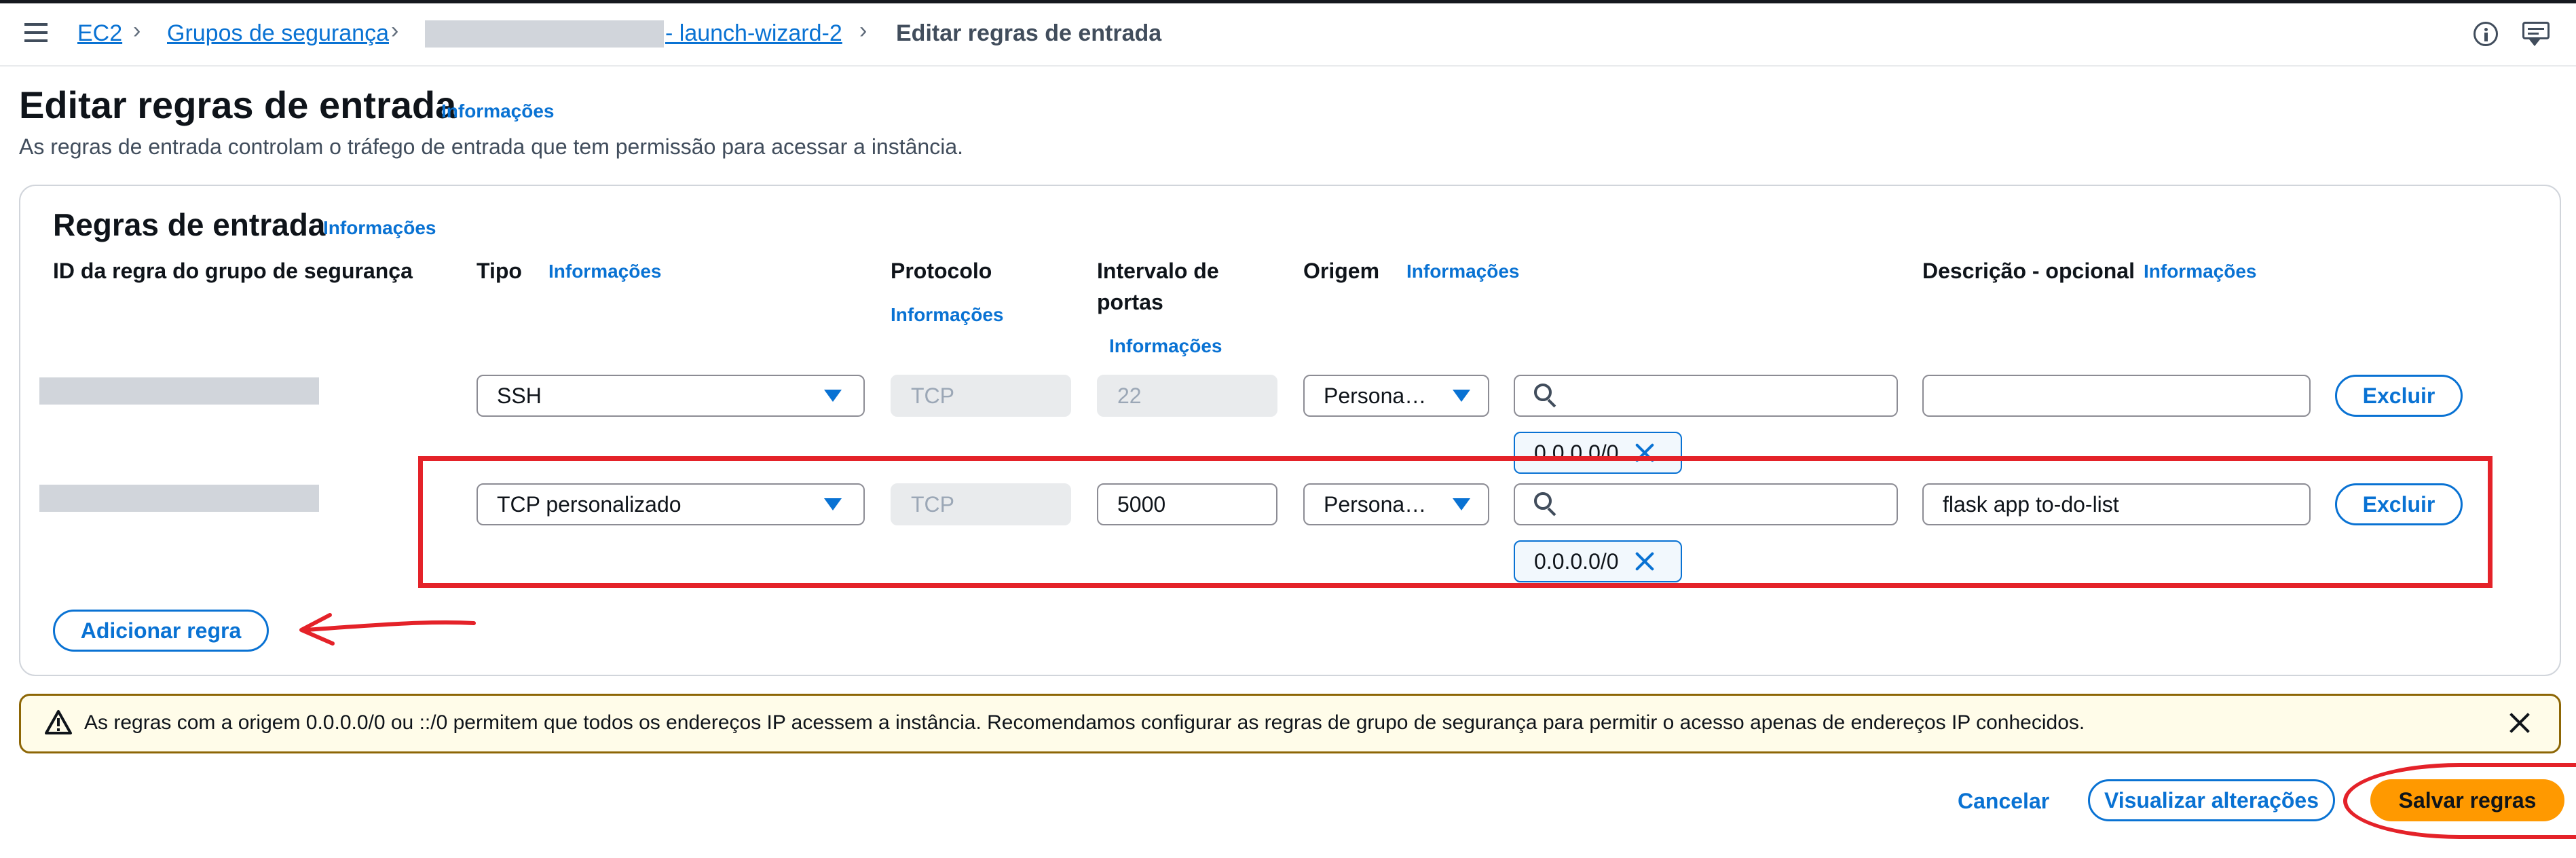  Describe the element at coordinates (36, 33) in the screenshot. I see `menu-icon` at that location.